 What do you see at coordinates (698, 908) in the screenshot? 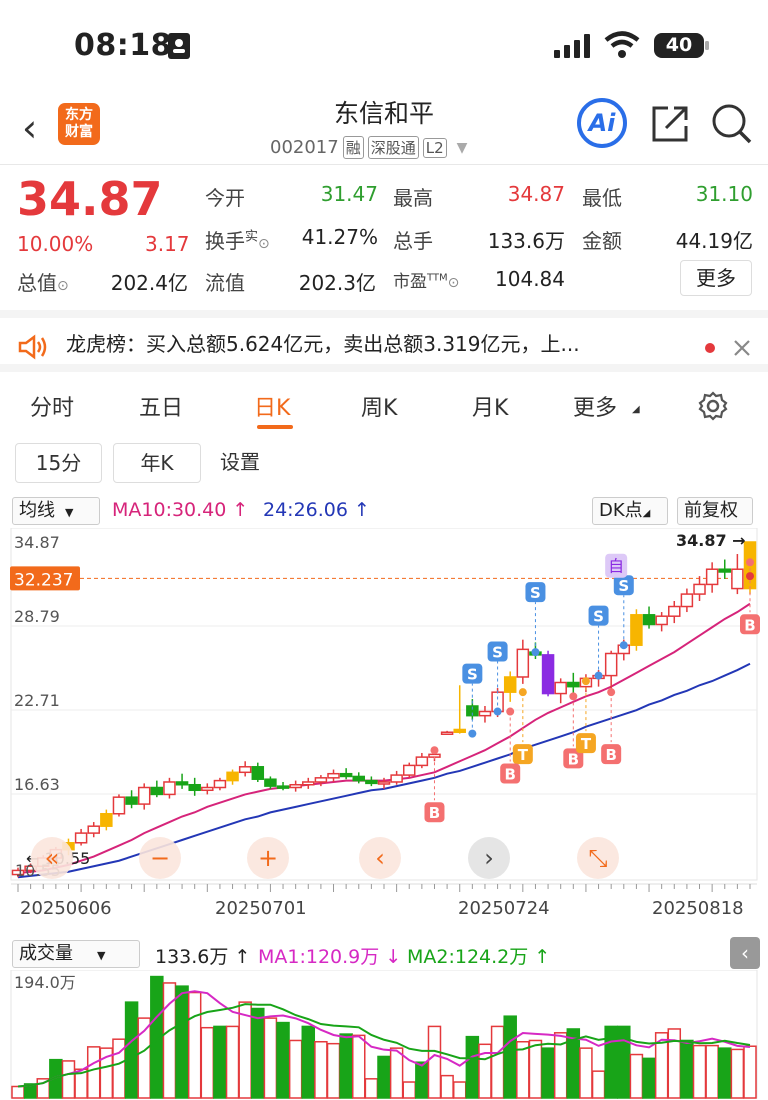
I see `x-tick-label: 20250818` at bounding box center [698, 908].